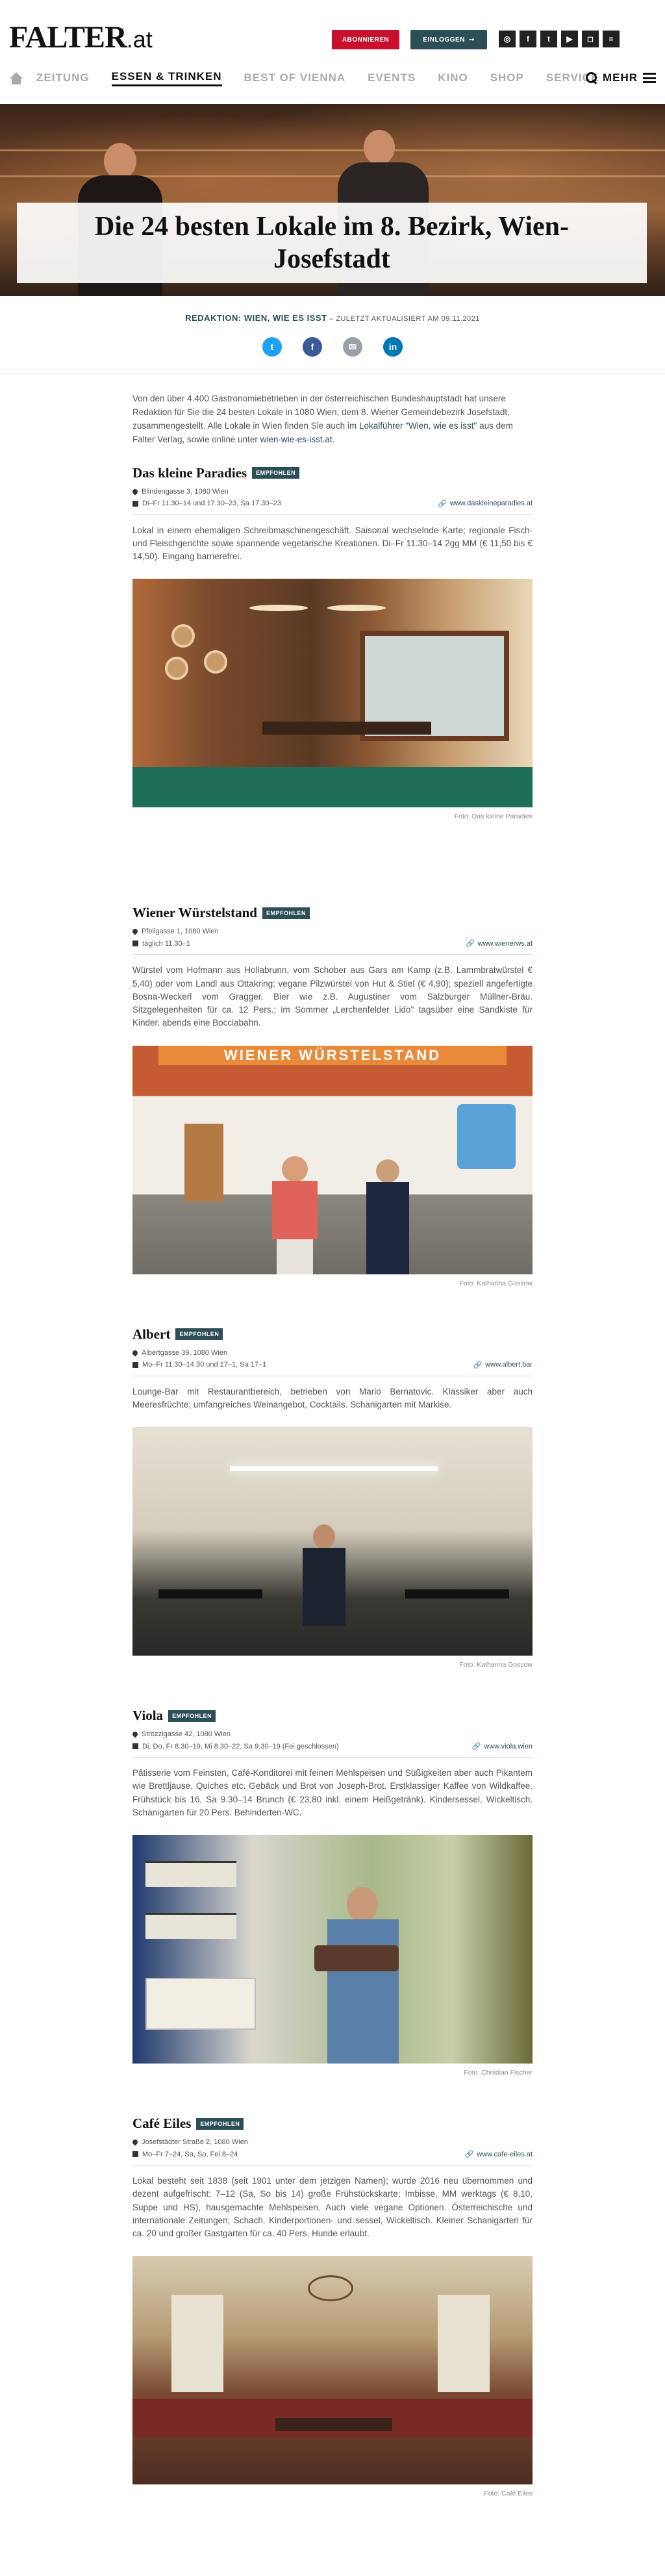 The image size is (665, 2576). I want to click on twitter-icon: t, so click(548, 39).